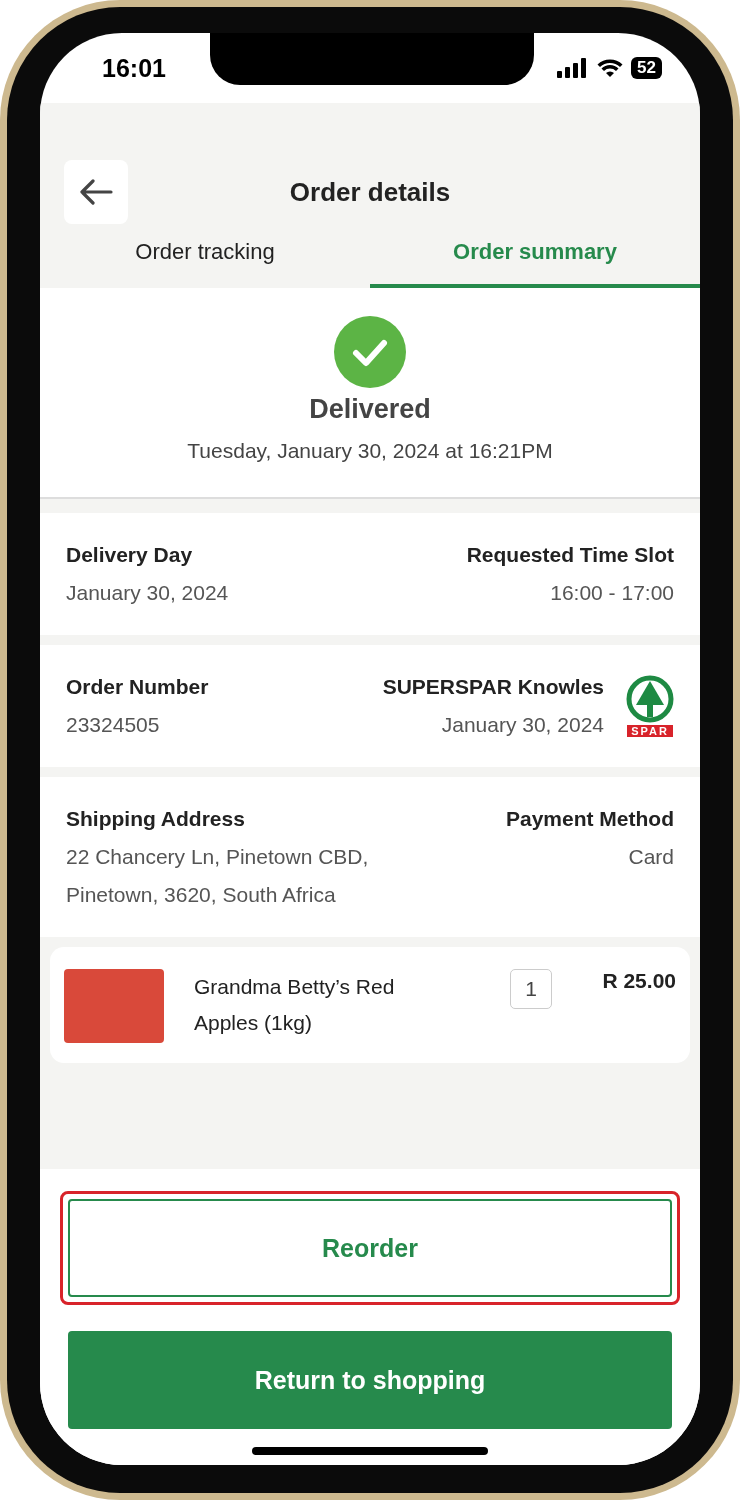 This screenshot has height=1500, width=740. I want to click on back-arrow-icon, so click(96, 192).